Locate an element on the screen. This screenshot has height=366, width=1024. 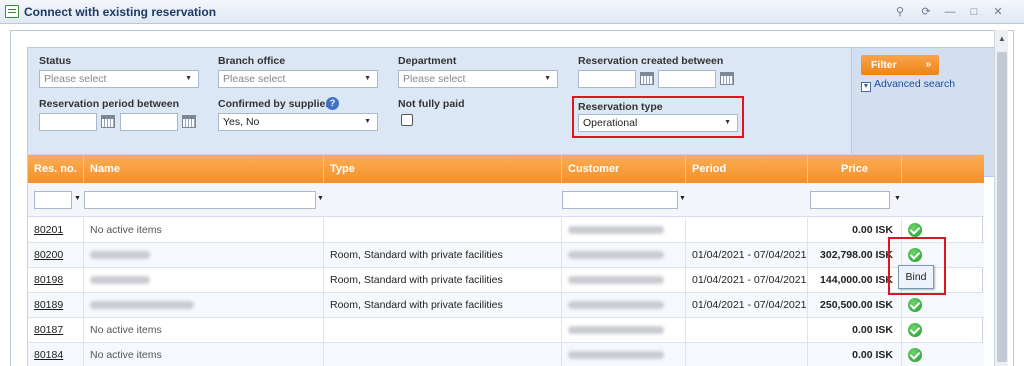
window-app-icon is located at coordinates (12, 11).